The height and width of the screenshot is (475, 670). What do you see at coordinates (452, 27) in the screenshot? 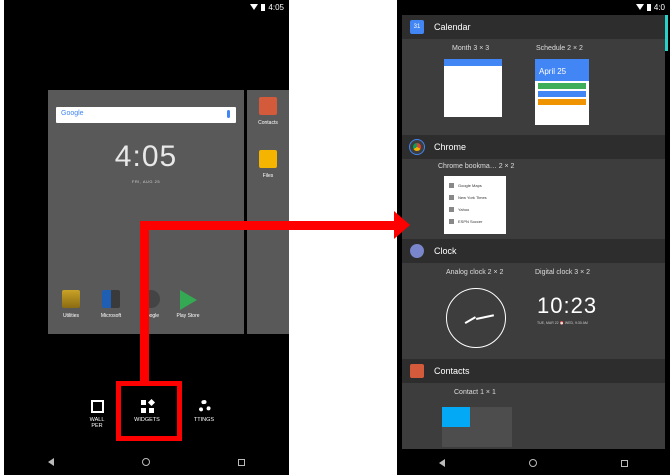
I see `section-title: Calendar` at bounding box center [452, 27].